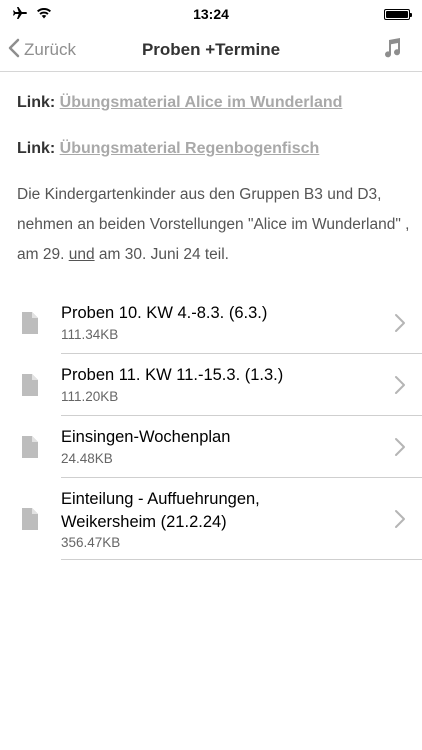  I want to click on status-time: 13:24, so click(211, 14).